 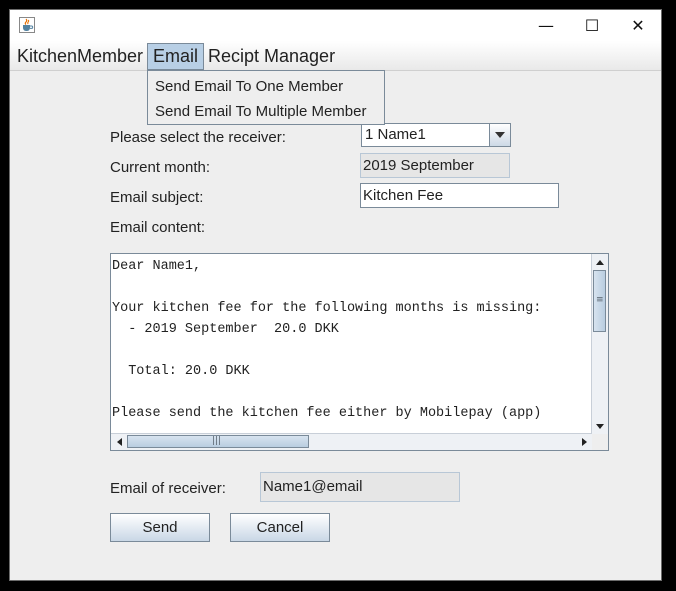 I want to click on receiver-email-field: Name1@email, so click(x=360, y=487).